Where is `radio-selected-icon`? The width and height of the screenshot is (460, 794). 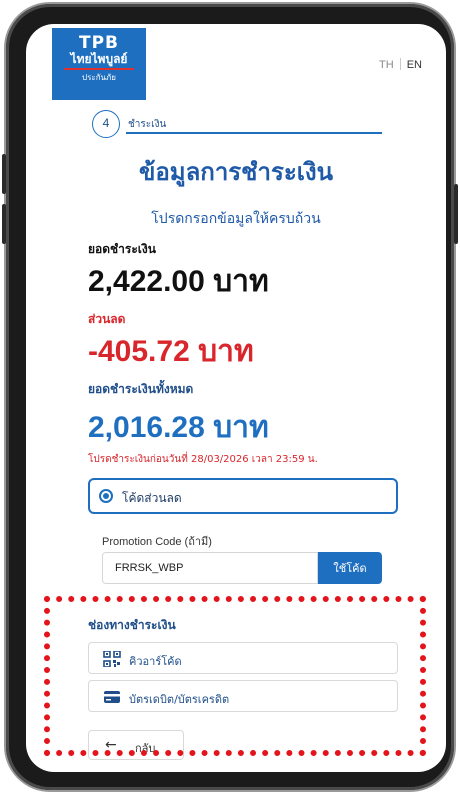 radio-selected-icon is located at coordinates (106, 496).